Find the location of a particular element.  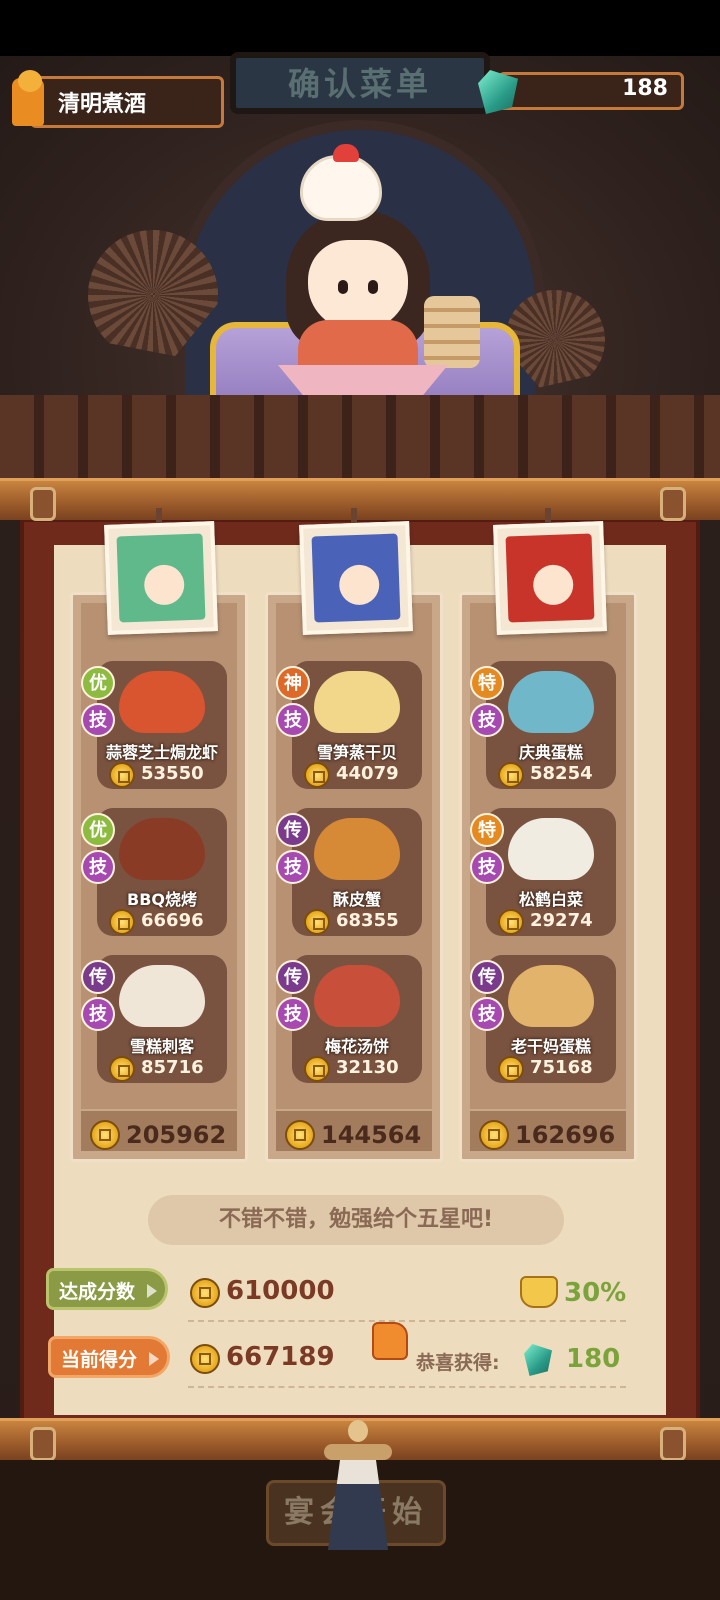

dish-name: 梅花汤饼 is located at coordinates (356, 1046).